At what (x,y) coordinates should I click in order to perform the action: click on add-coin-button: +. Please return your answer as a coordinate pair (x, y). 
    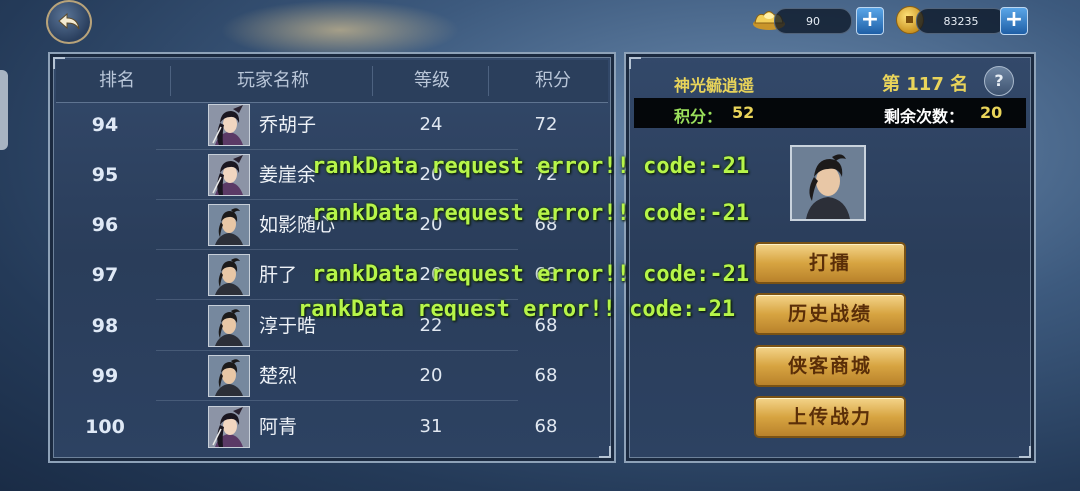
    Looking at the image, I should click on (1014, 21).